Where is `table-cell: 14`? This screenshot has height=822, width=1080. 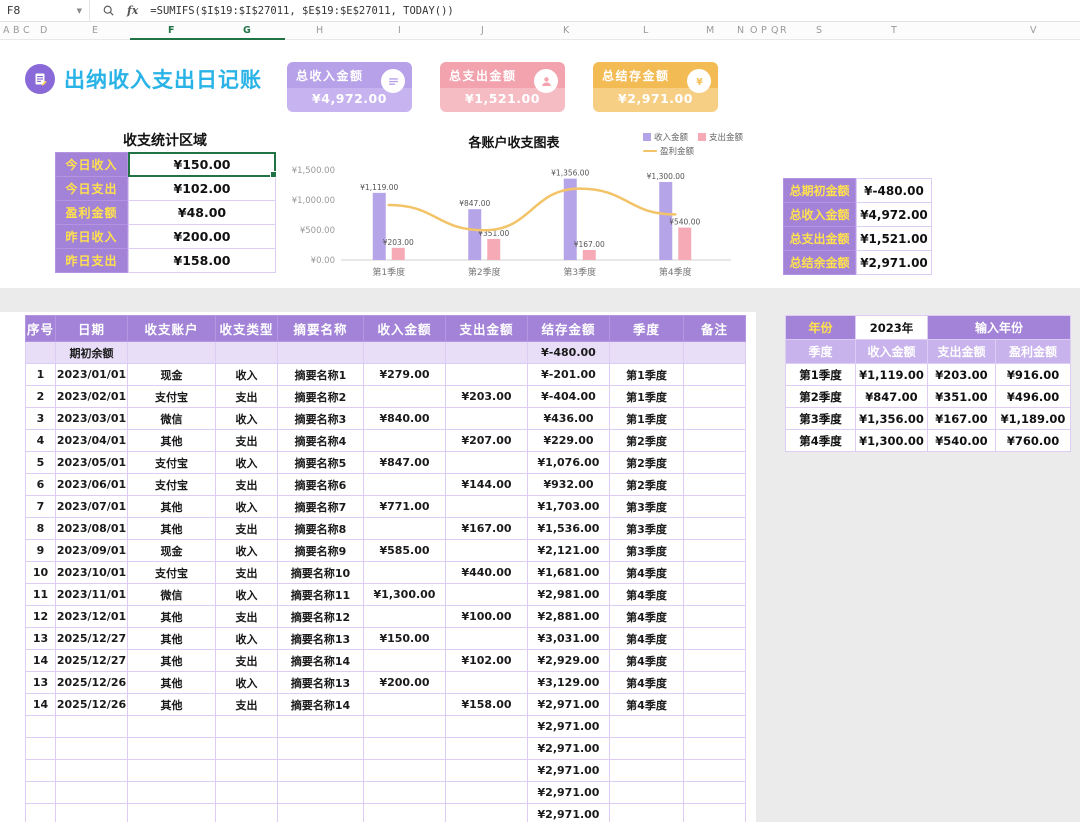 table-cell: 14 is located at coordinates (40, 660).